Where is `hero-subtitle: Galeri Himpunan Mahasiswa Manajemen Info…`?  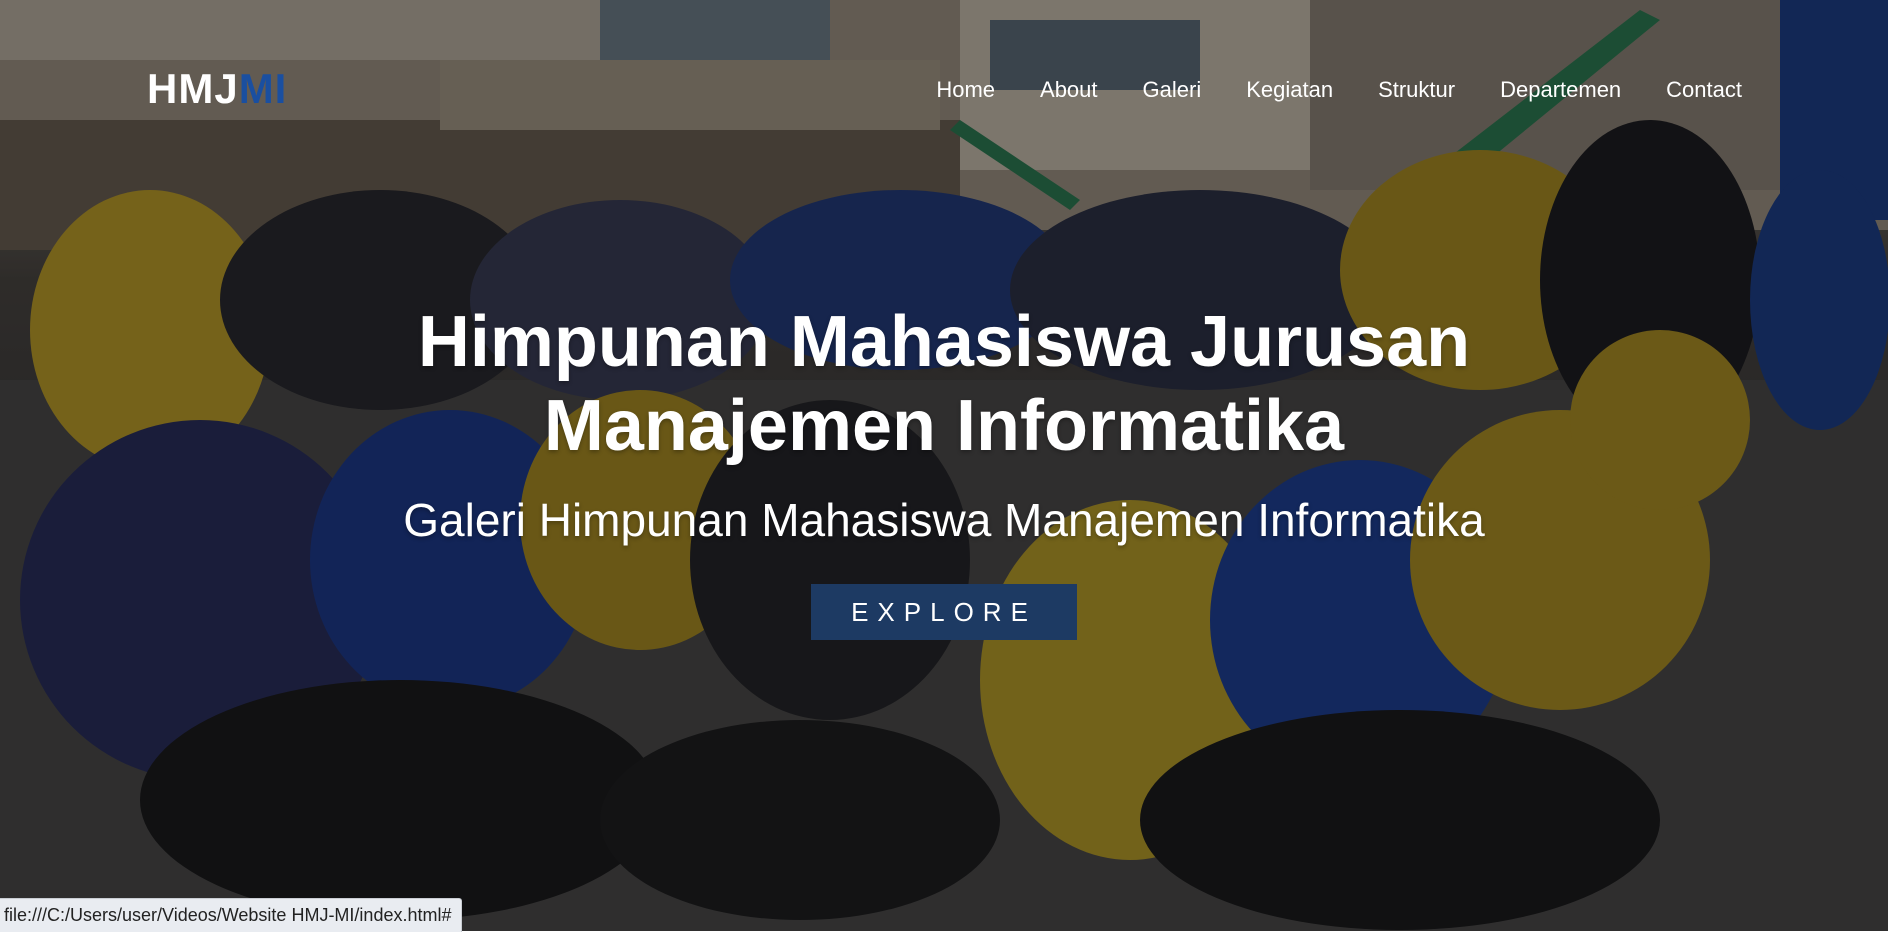 hero-subtitle: Galeri Himpunan Mahasiswa Manajemen Info… is located at coordinates (944, 520).